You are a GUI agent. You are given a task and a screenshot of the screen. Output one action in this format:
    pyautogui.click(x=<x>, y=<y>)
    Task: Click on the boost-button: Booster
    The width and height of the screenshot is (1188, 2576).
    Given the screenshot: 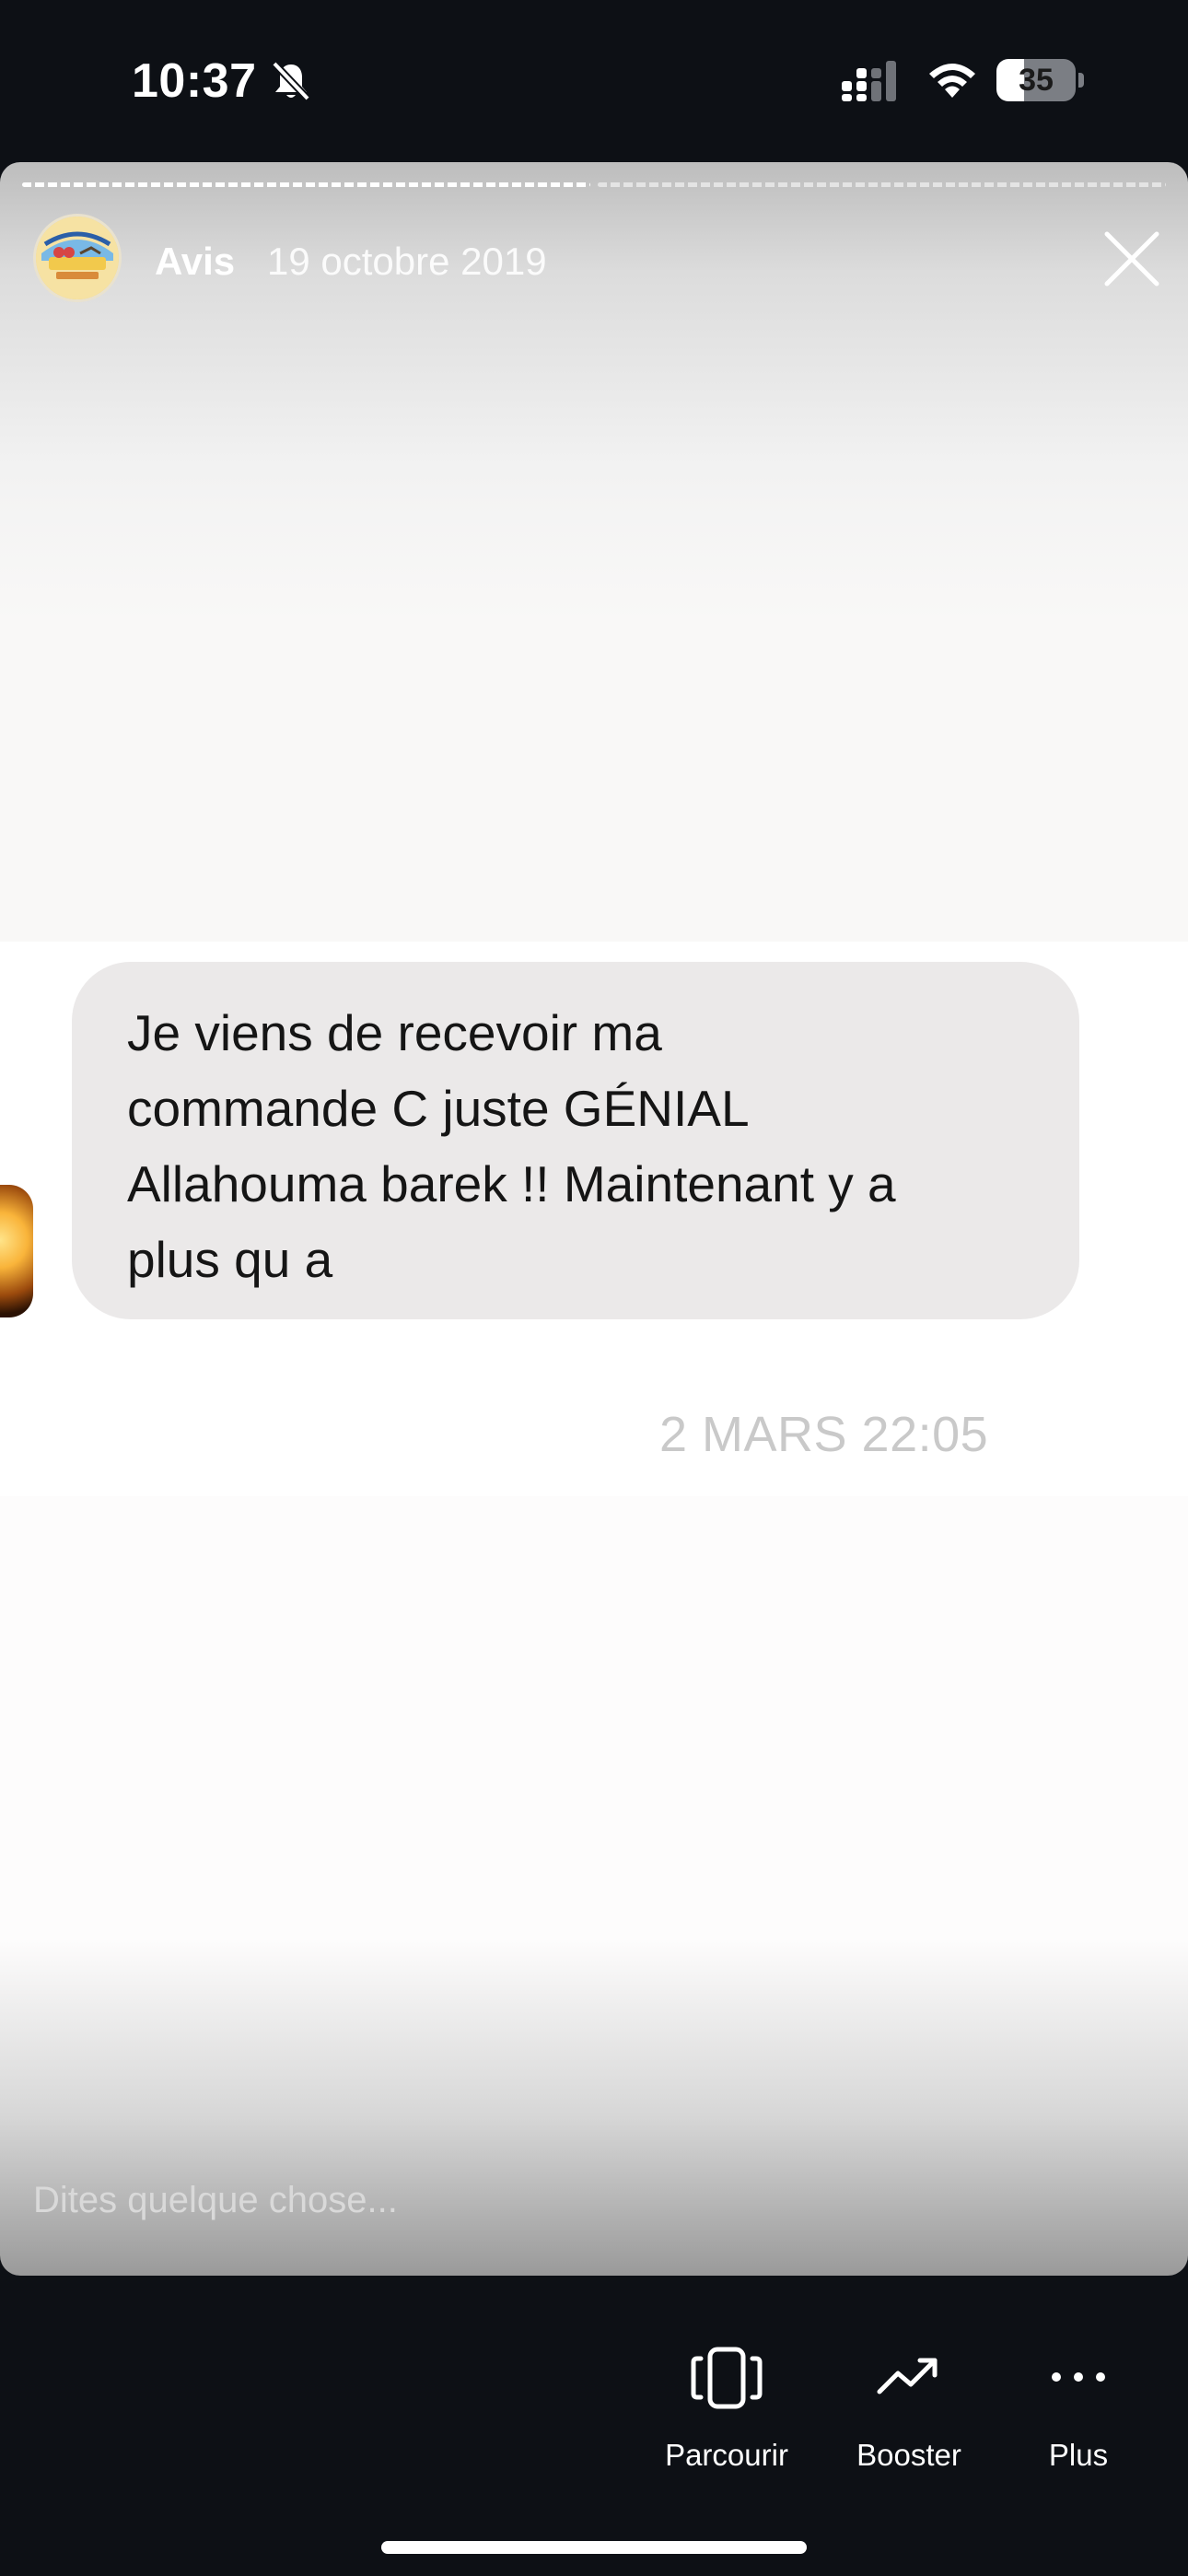 What is the action you would take?
    pyautogui.click(x=908, y=2408)
    